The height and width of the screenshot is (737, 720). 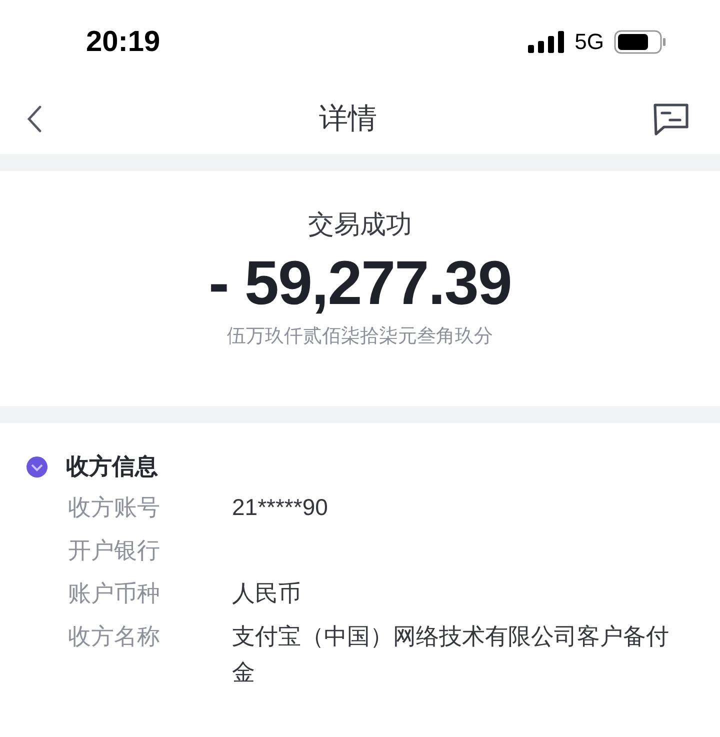 What do you see at coordinates (114, 636) in the screenshot?
I see `field-label: 收方名称` at bounding box center [114, 636].